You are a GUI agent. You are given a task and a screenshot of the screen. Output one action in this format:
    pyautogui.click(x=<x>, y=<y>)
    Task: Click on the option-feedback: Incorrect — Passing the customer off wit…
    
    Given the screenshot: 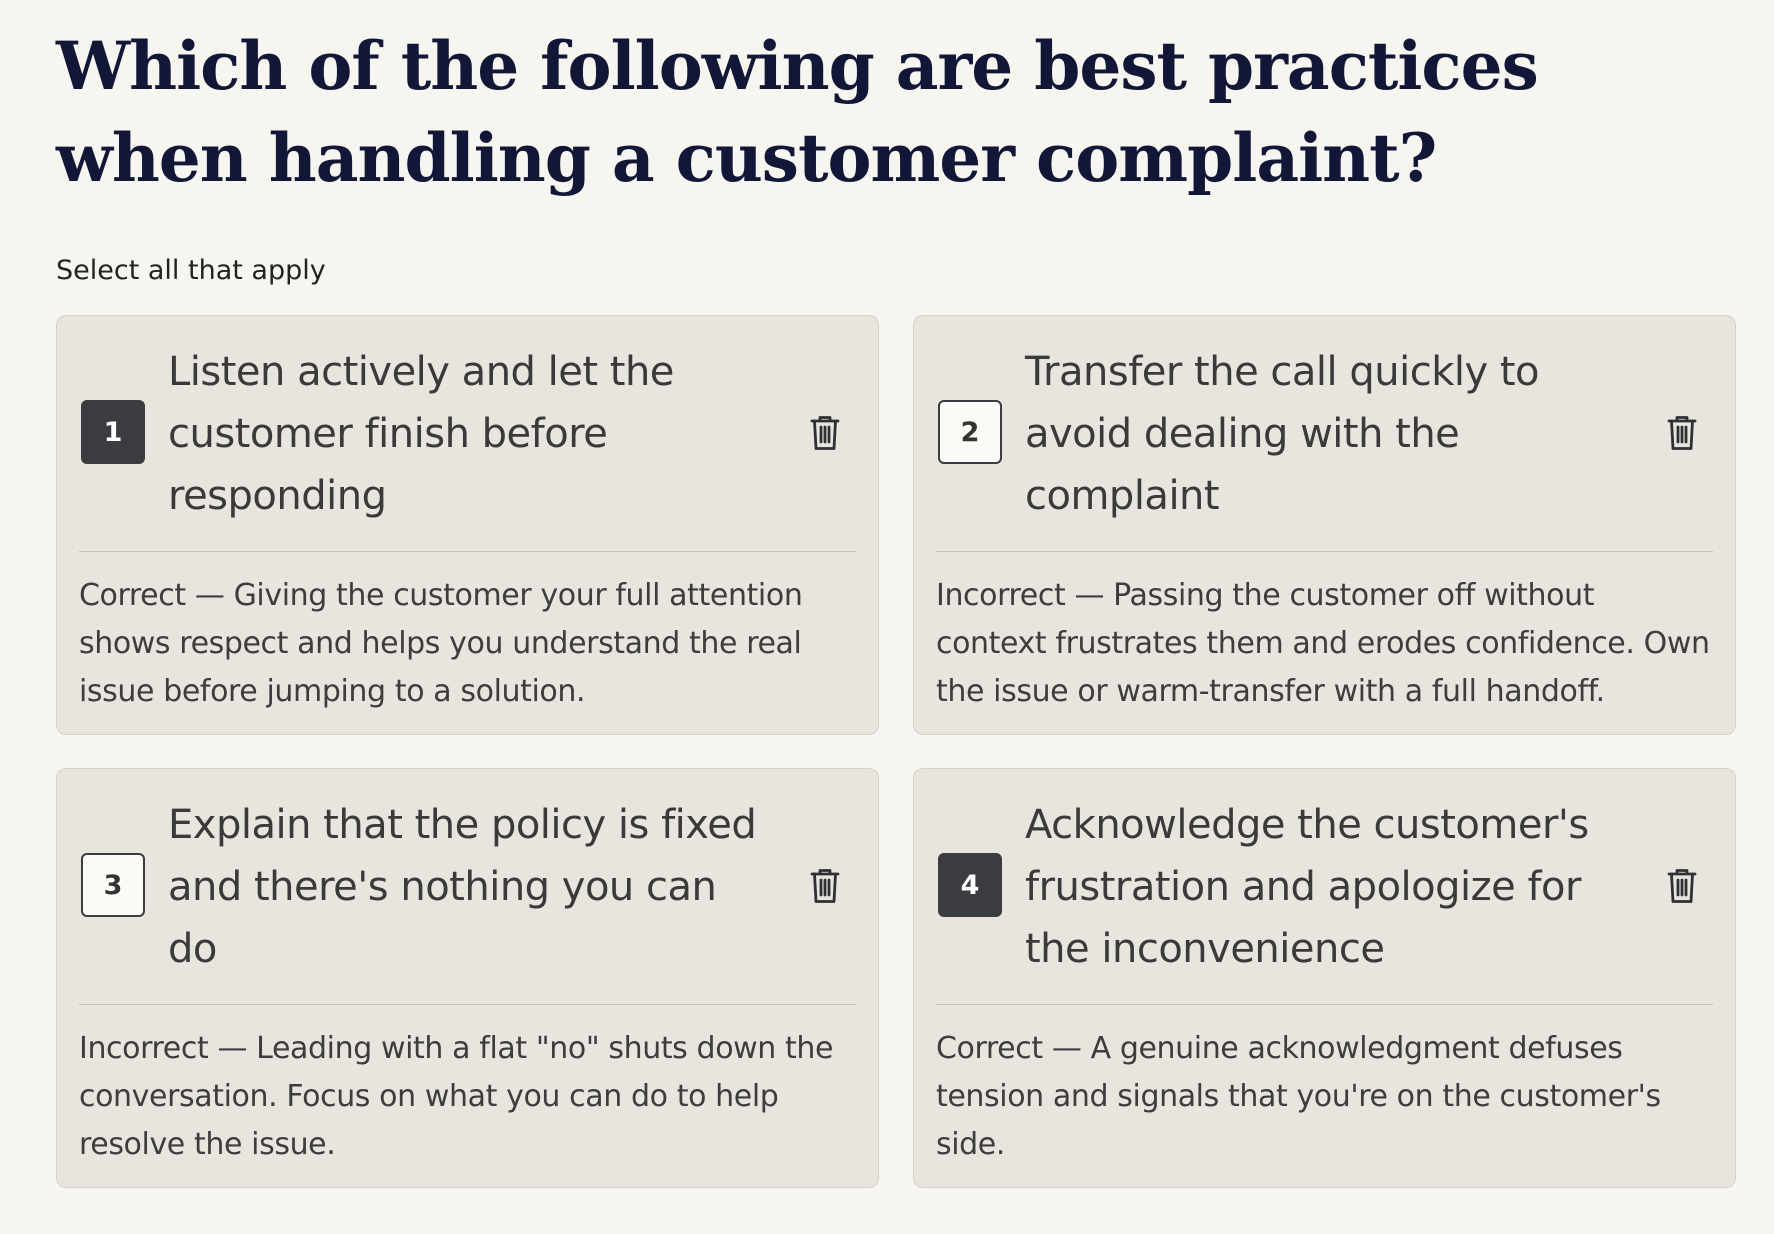 What is the action you would take?
    pyautogui.click(x=1323, y=643)
    